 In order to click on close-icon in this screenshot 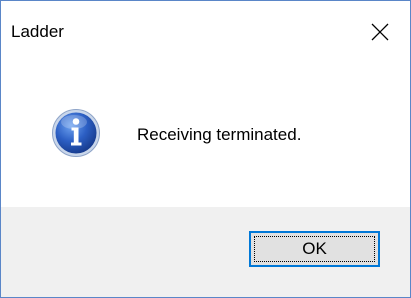, I will do `click(380, 32)`.